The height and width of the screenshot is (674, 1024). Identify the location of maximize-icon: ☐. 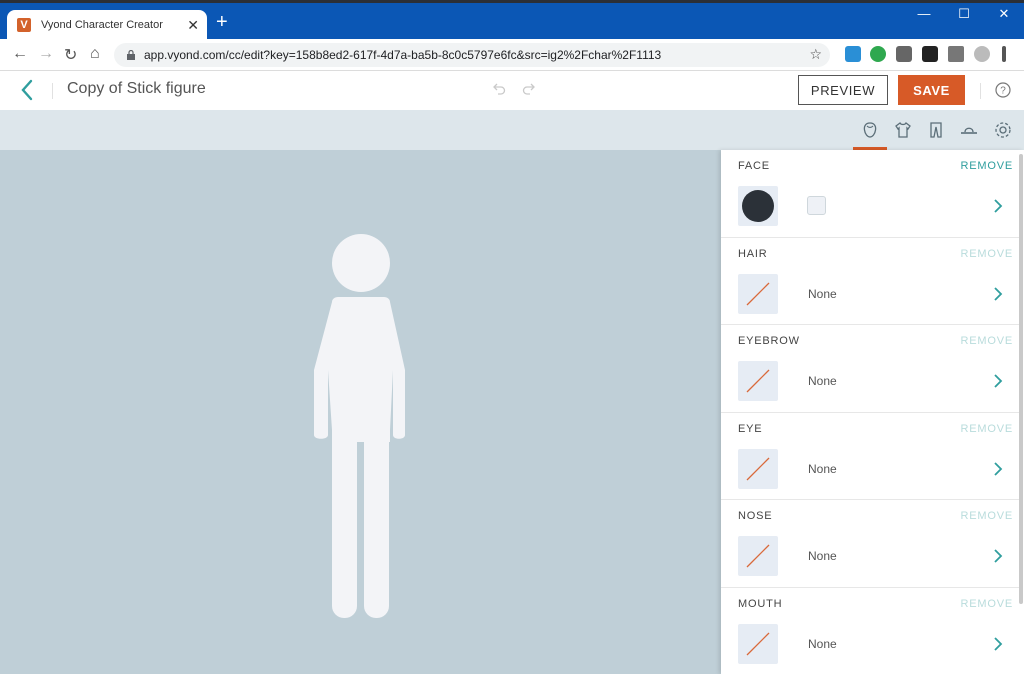
(964, 14).